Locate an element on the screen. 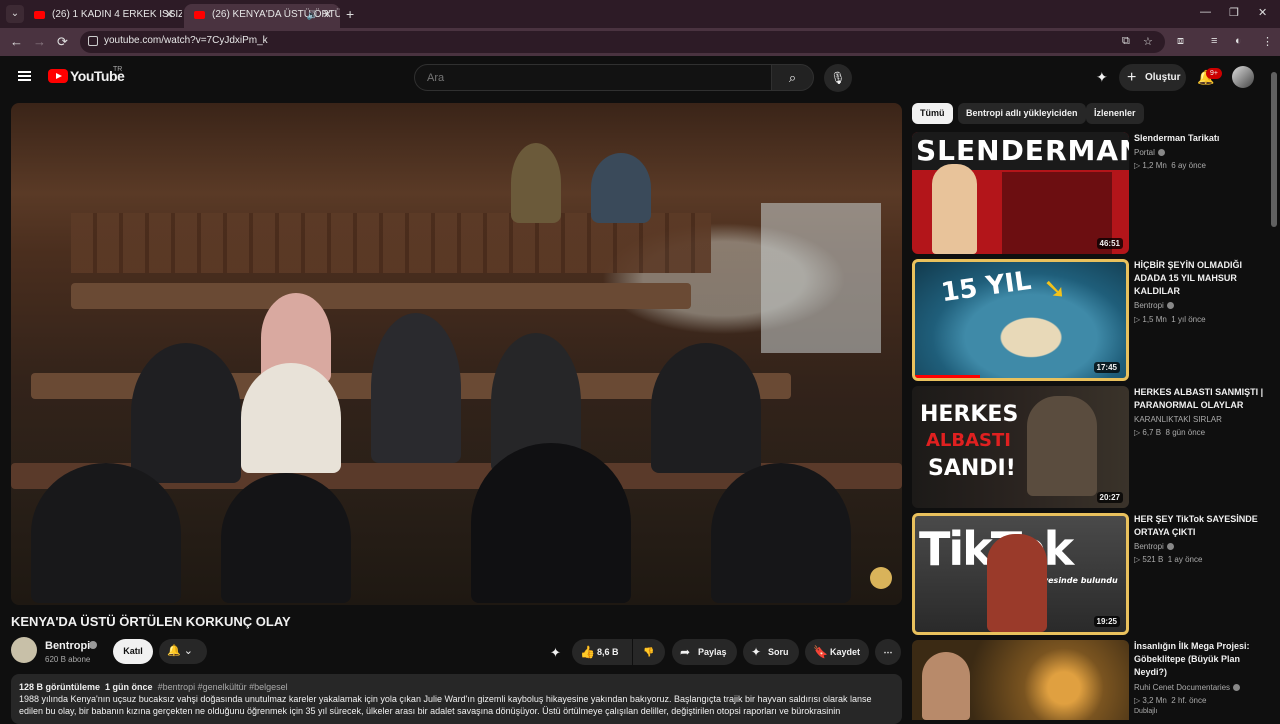 This screenshot has width=1280, height=724. recommendation-meta: ▷ 1,5 Mn 1 yıl önce is located at coordinates (1170, 319).